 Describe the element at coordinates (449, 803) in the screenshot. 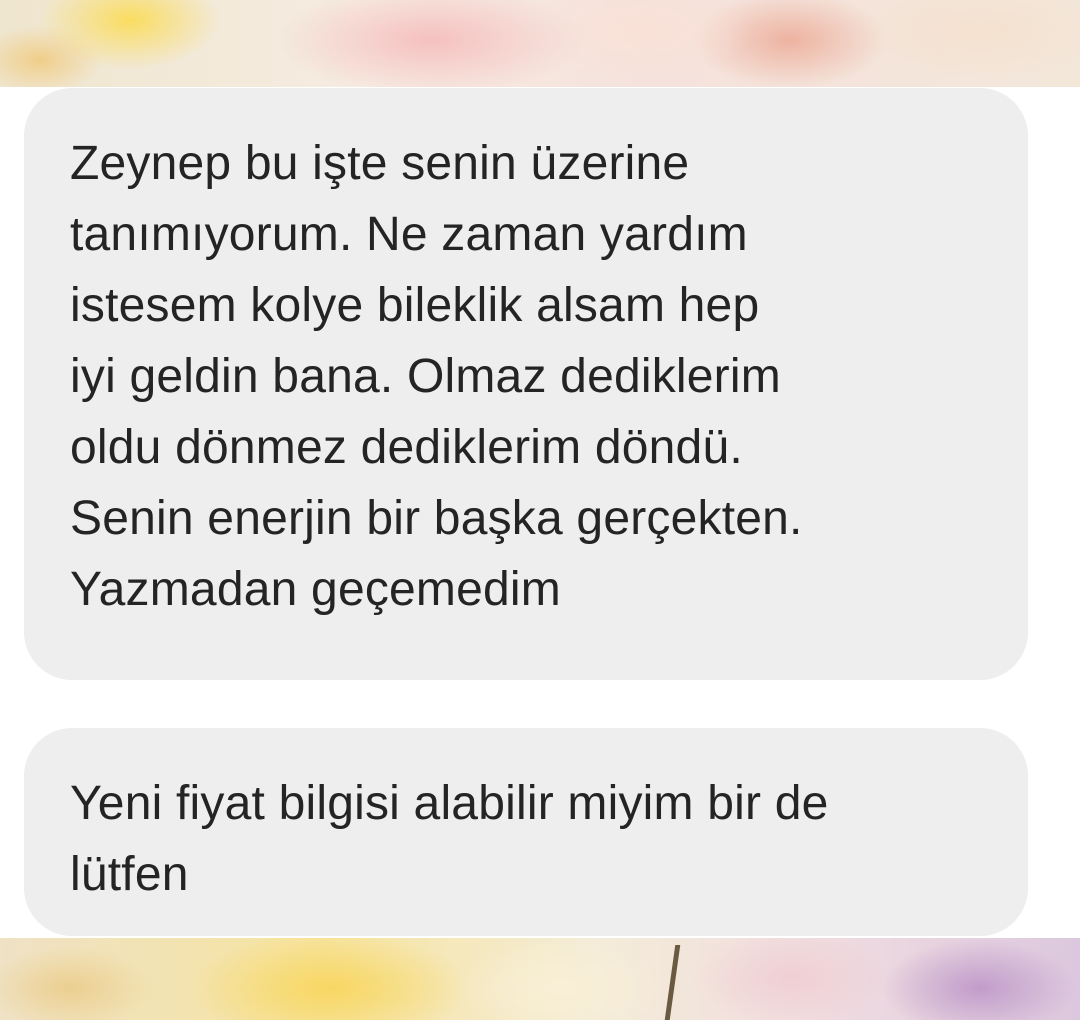

I see `message-line: Yeni fiyat bilgisi alabilir miyim bir de` at that location.